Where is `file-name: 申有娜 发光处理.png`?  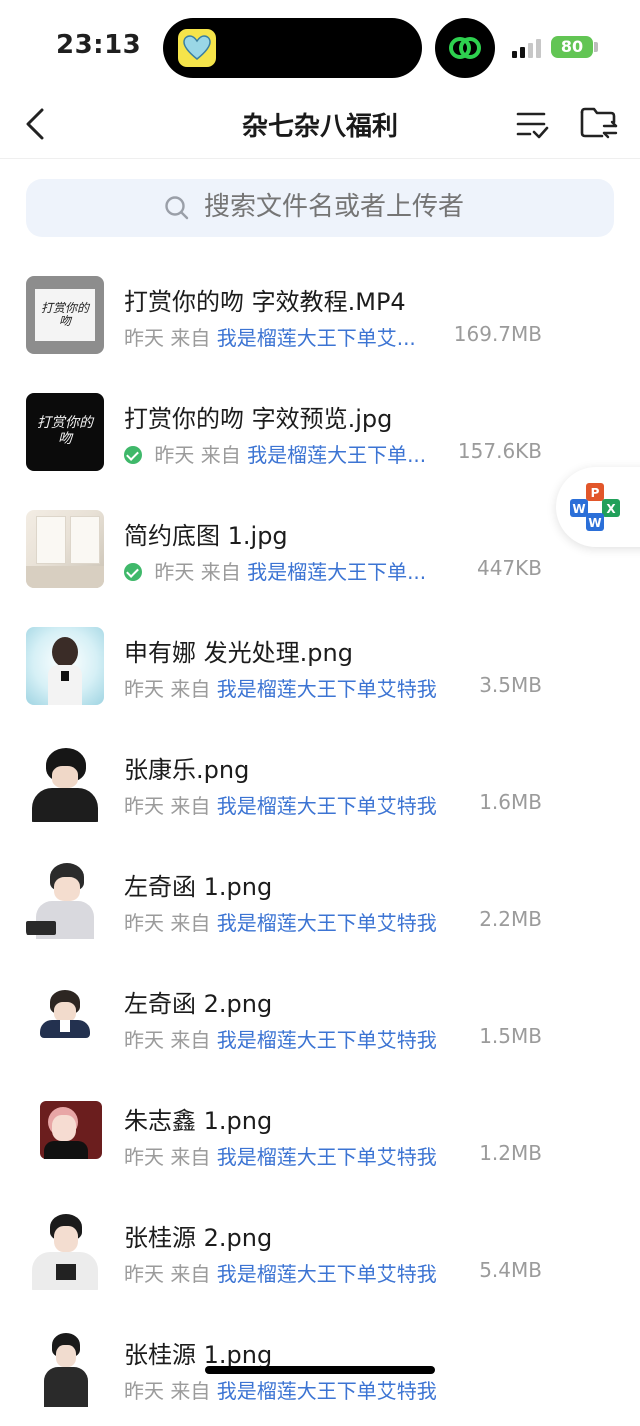
file-name: 申有娜 发光处理.png is located at coordinates (238, 653).